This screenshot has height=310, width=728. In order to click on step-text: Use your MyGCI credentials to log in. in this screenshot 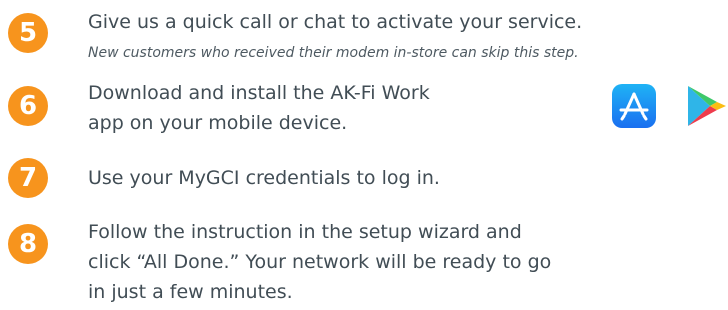, I will do `click(264, 178)`.